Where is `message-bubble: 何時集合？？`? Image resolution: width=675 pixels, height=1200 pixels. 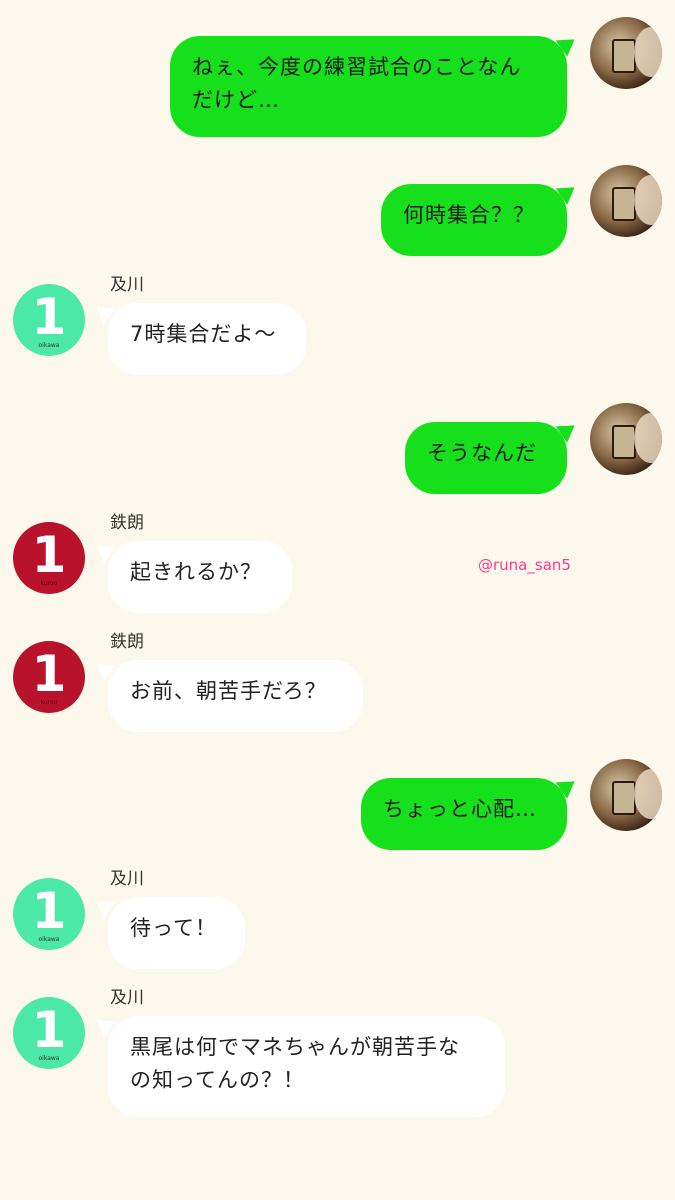
message-bubble: 何時集合？？ is located at coordinates (474, 220).